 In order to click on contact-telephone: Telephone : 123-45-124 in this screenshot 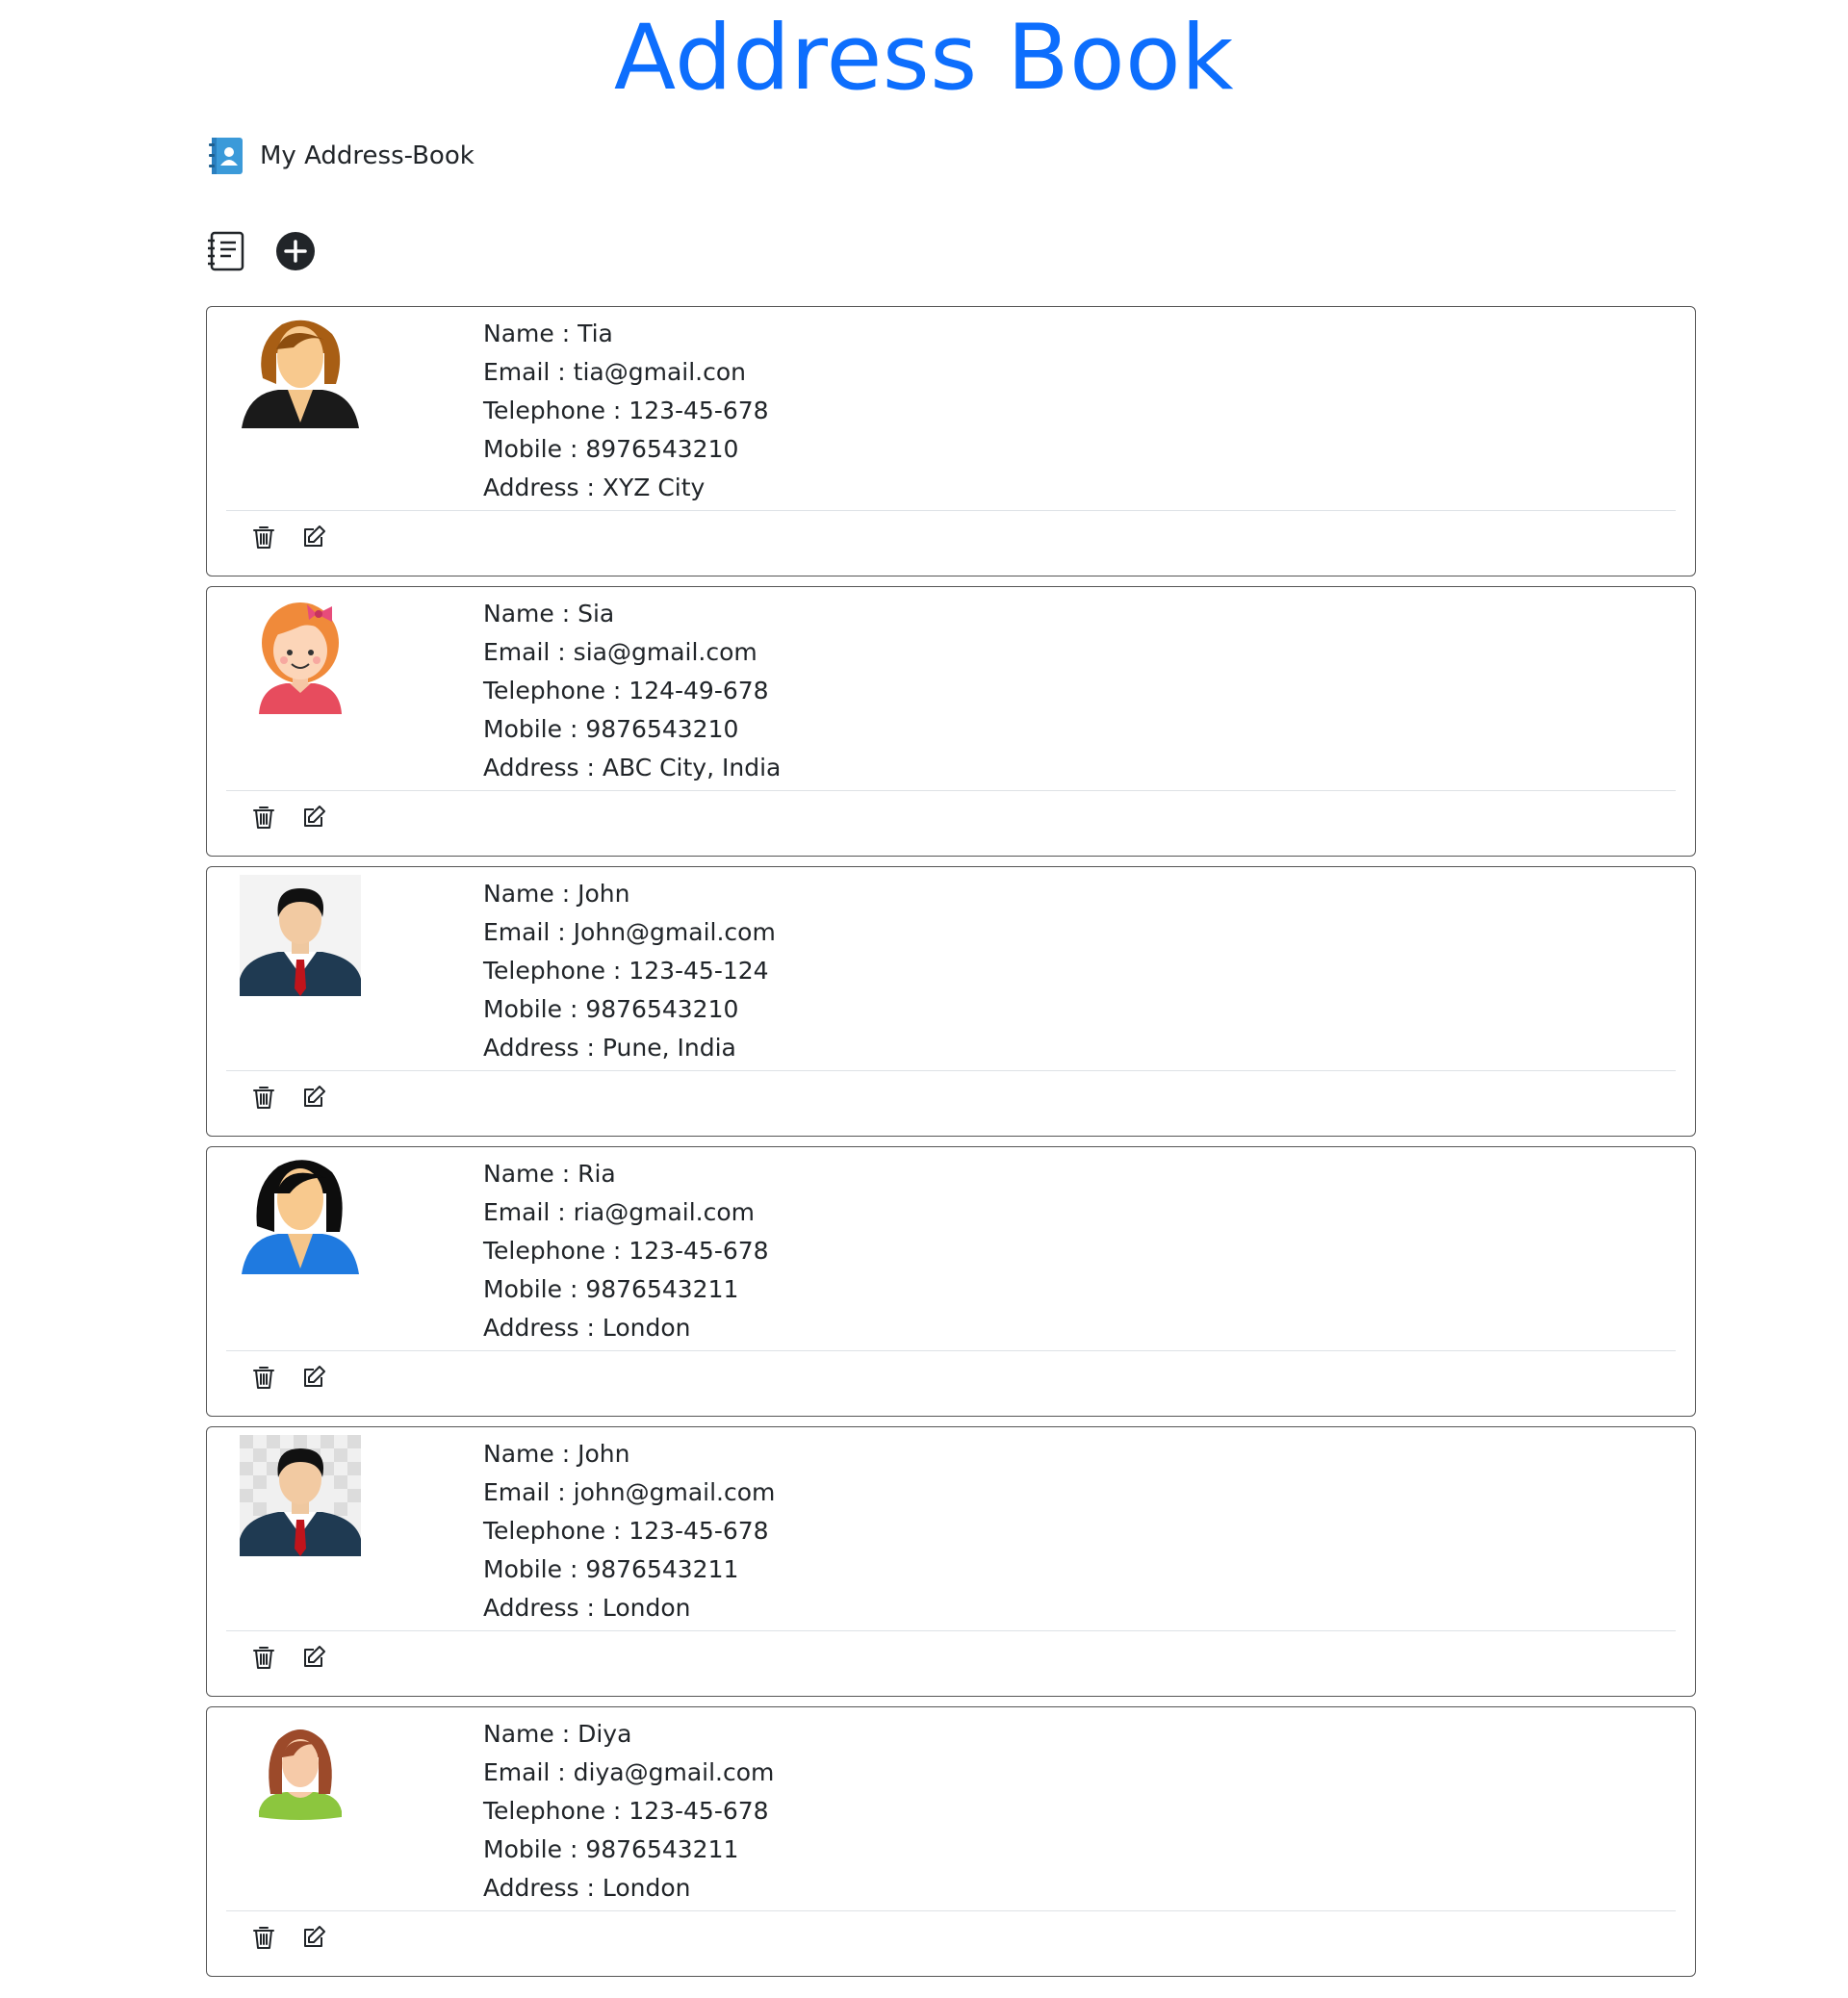, I will do `click(626, 971)`.